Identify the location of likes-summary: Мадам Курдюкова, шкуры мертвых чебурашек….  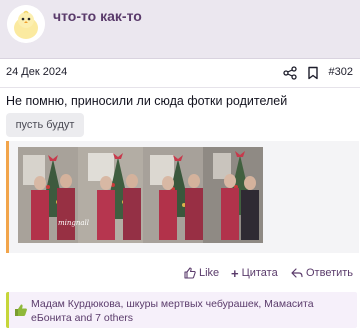
(181, 310).